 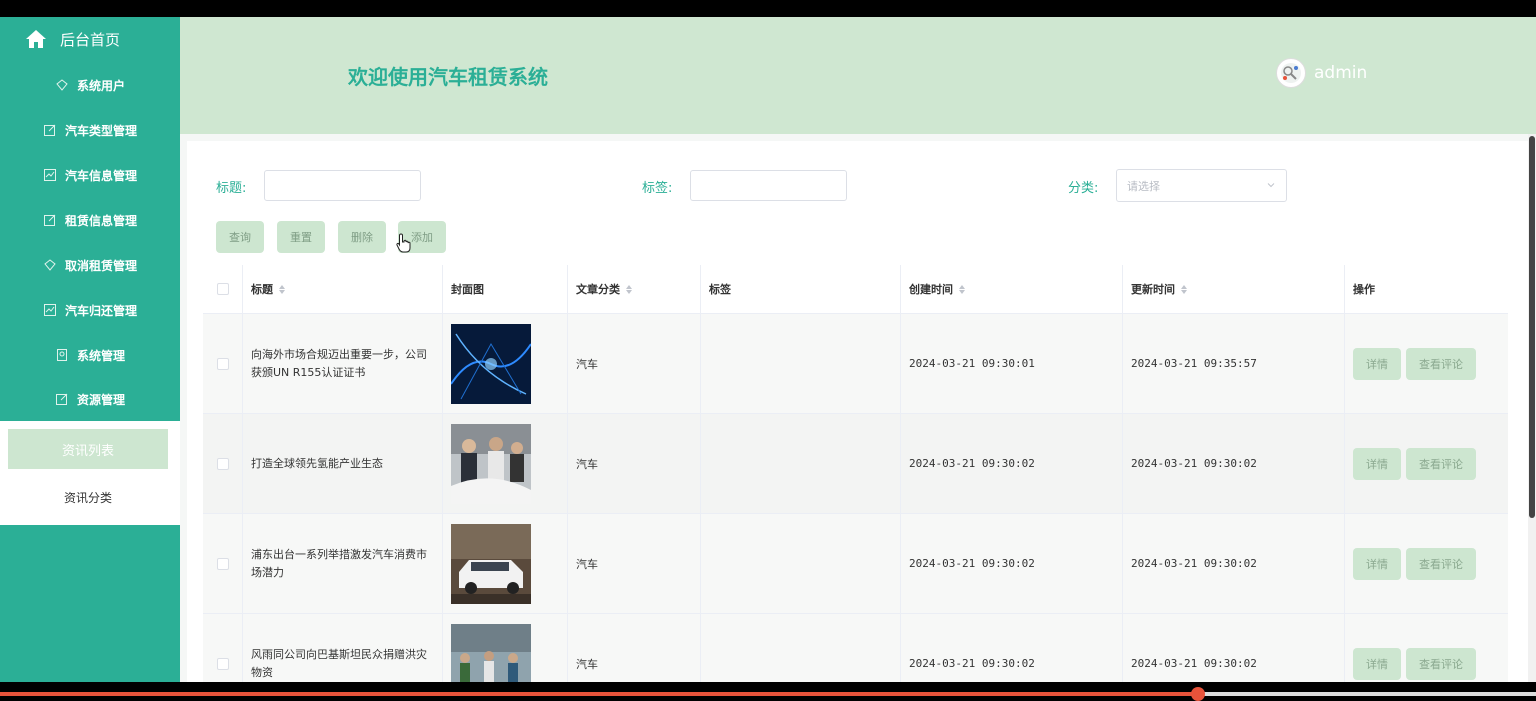 What do you see at coordinates (231, 188) in the screenshot?
I see `title-filter-label: 标题:` at bounding box center [231, 188].